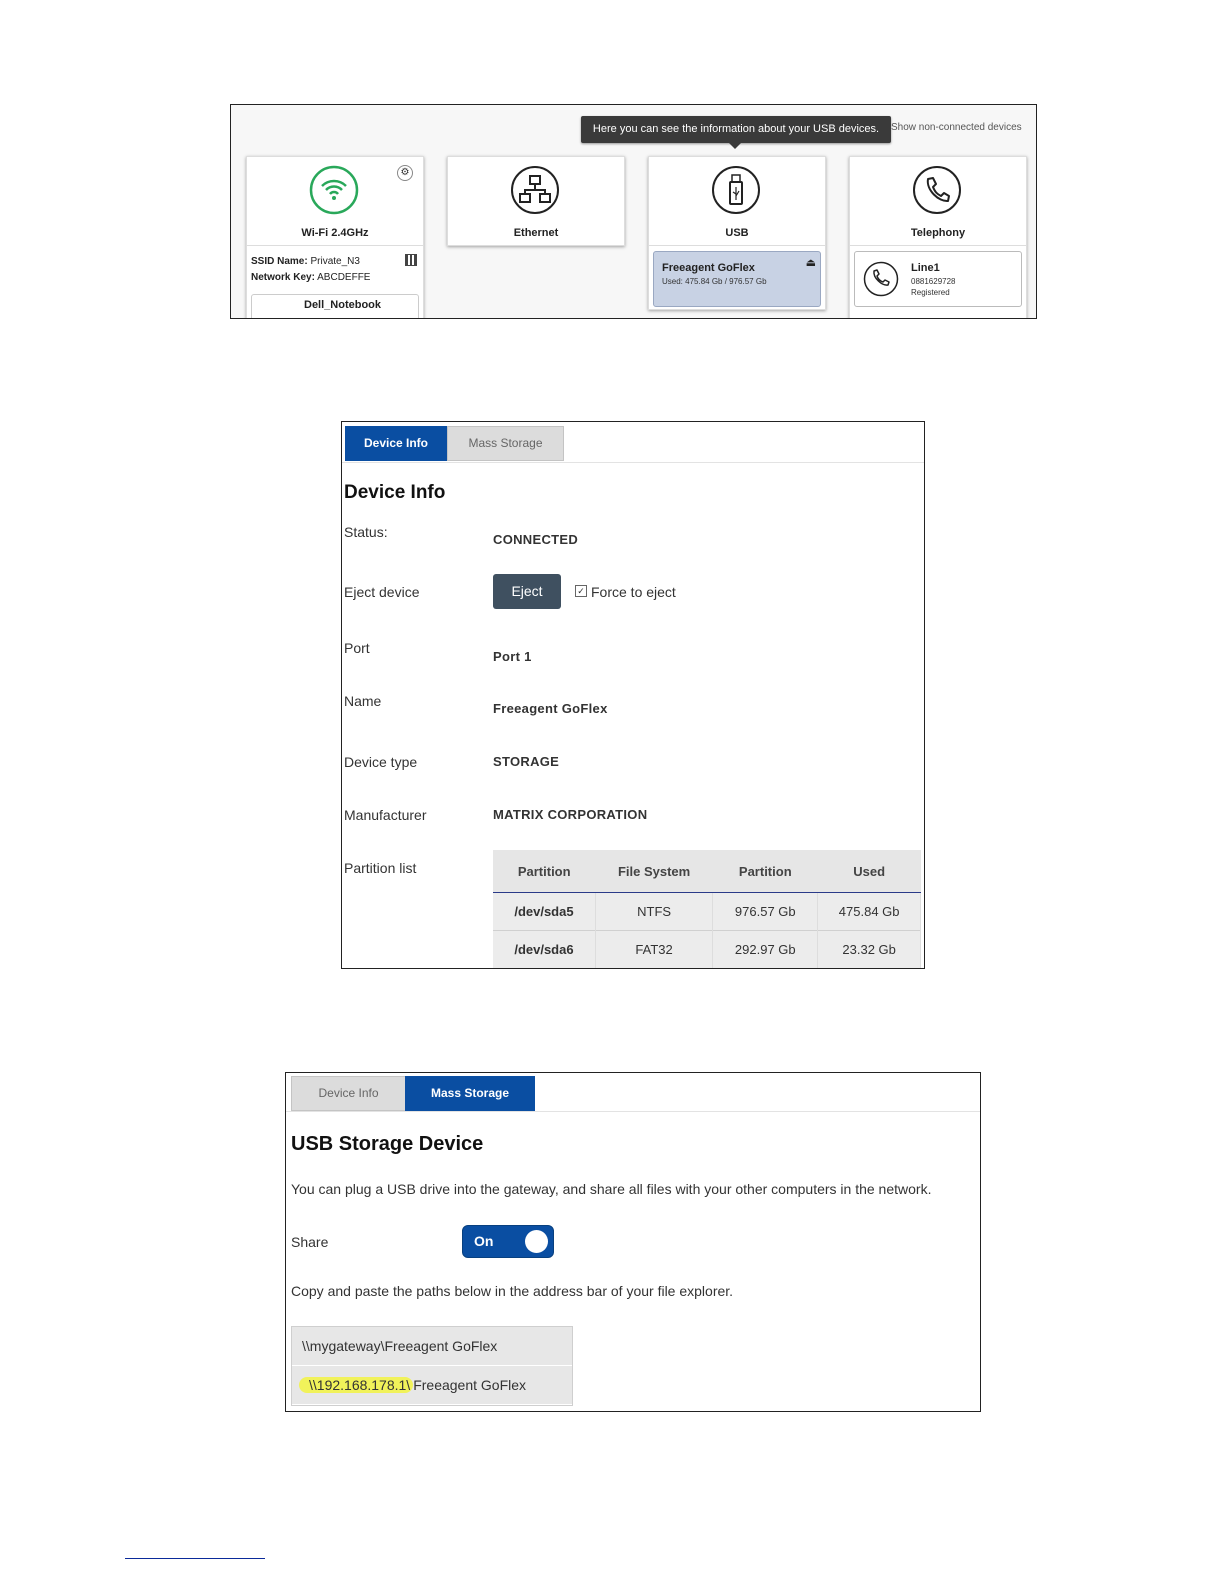  I want to click on status-label: Status:, so click(366, 532).